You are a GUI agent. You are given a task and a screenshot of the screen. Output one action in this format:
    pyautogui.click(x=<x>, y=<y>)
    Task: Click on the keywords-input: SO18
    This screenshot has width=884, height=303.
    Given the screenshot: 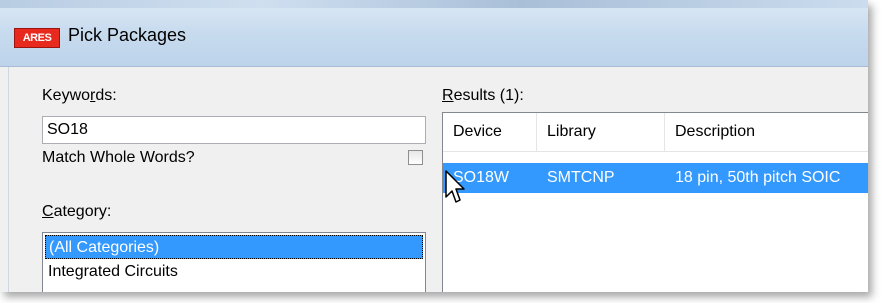 What is the action you would take?
    pyautogui.click(x=234, y=130)
    